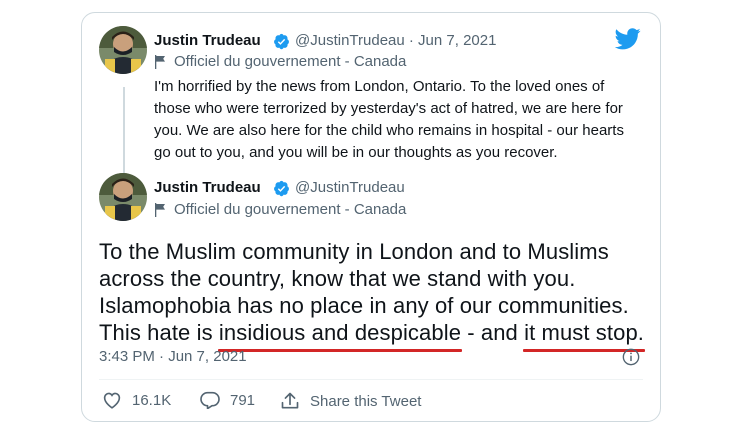  I want to click on reply-bubble-icon, so click(210, 400).